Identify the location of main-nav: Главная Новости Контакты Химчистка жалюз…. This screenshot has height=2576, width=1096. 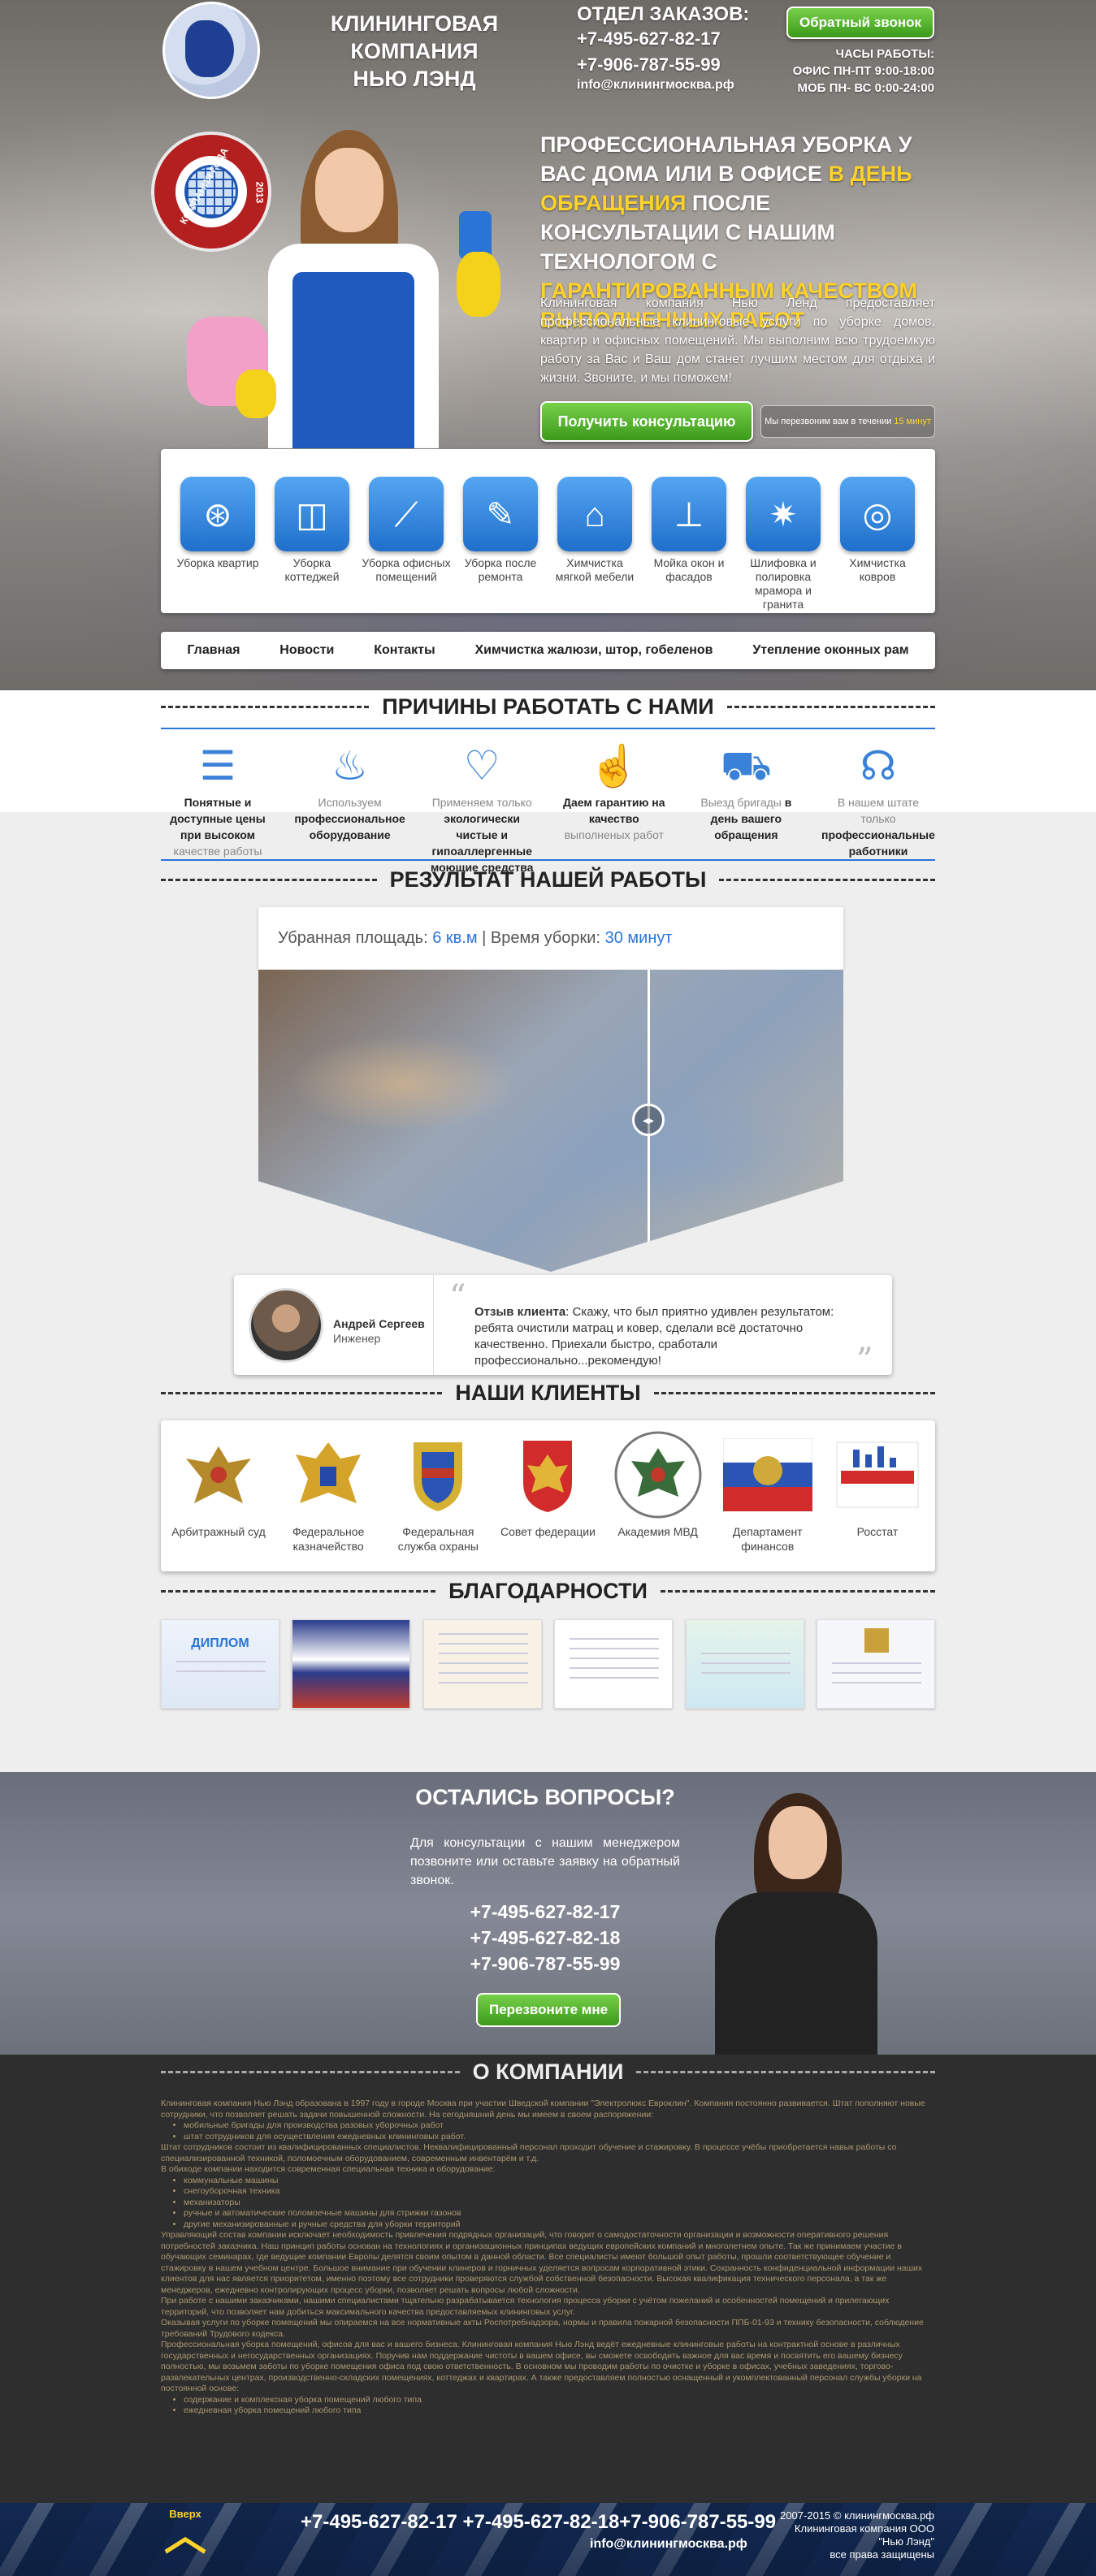
(548, 650).